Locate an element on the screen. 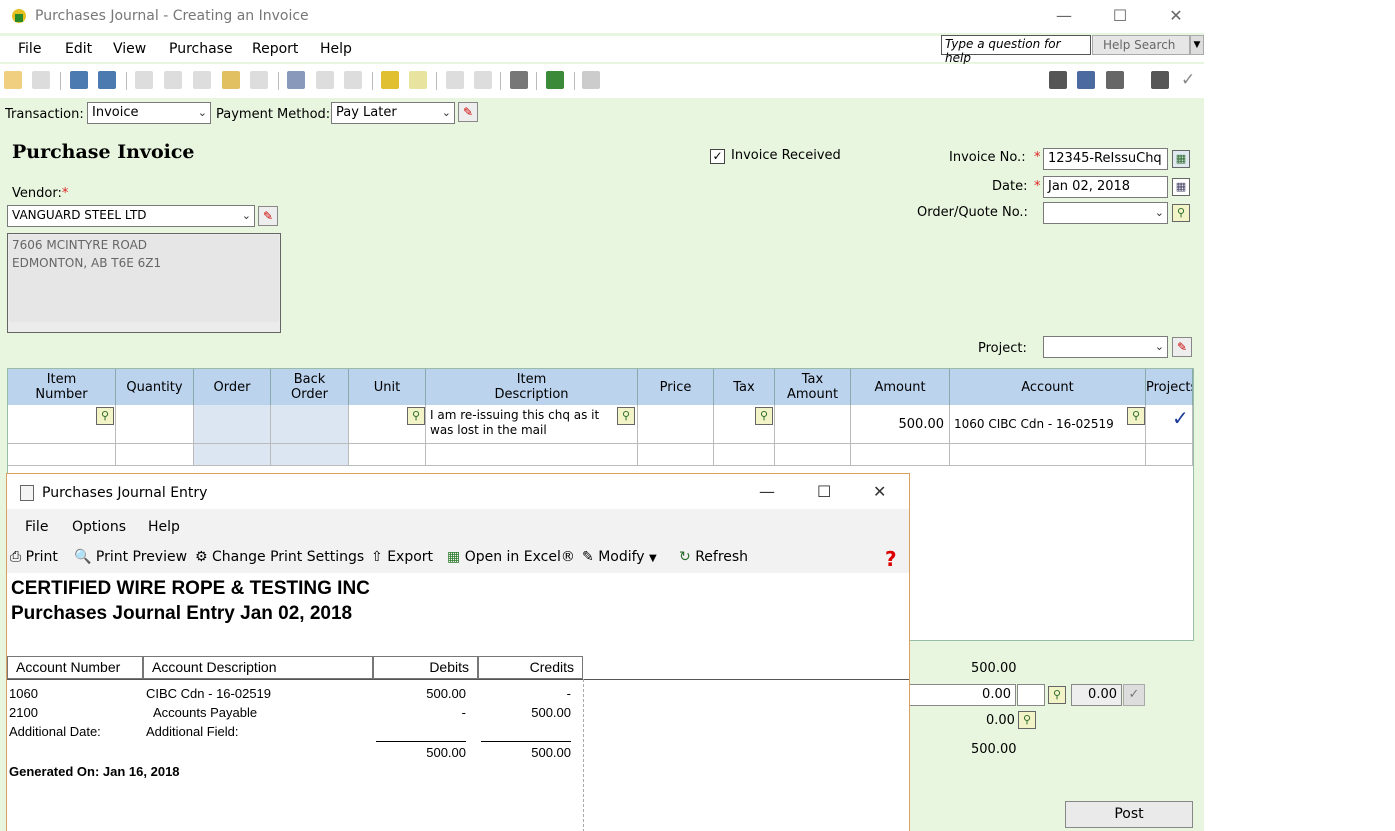  col-unit: Unit is located at coordinates (387, 387).